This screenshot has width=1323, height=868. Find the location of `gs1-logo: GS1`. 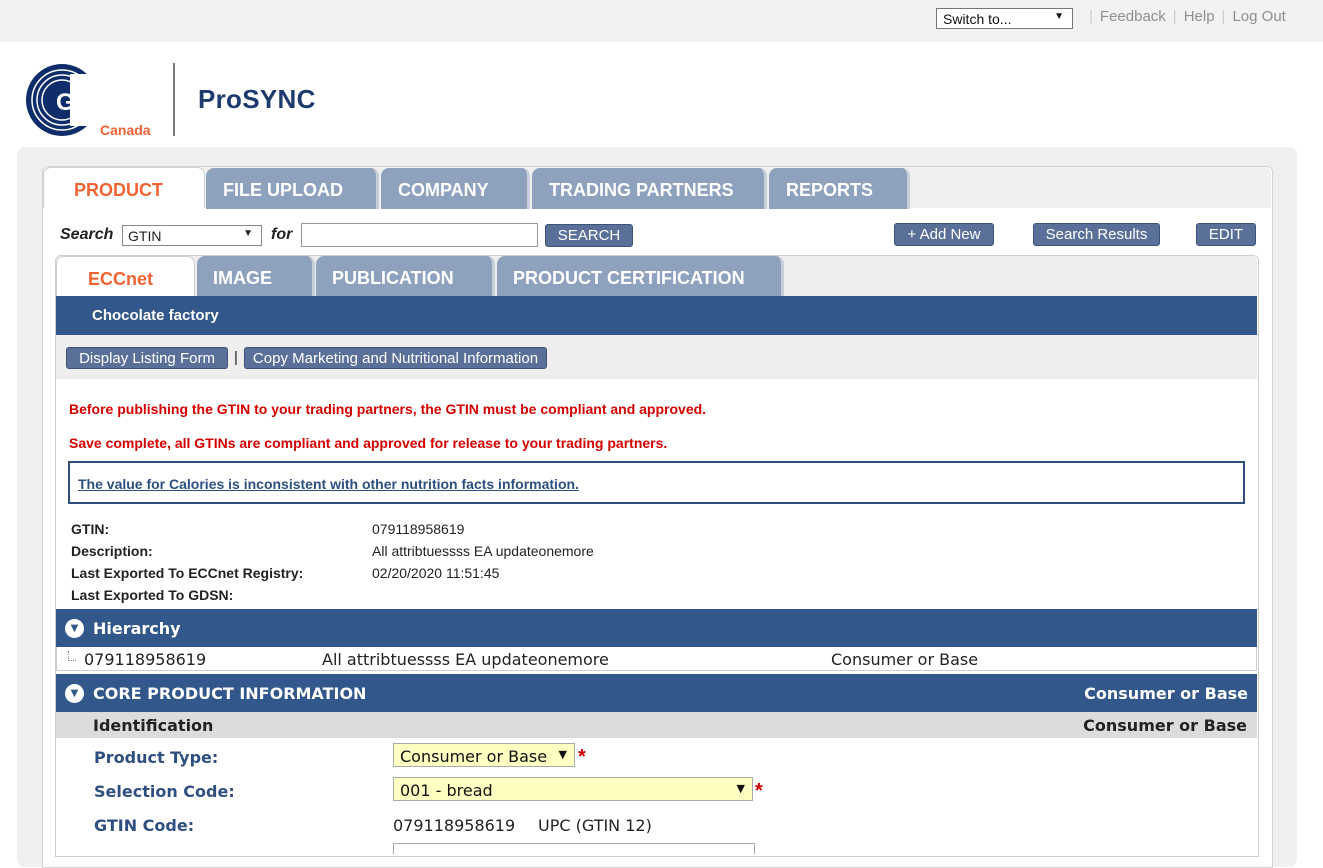

gs1-logo: GS1 is located at coordinates (68, 100).